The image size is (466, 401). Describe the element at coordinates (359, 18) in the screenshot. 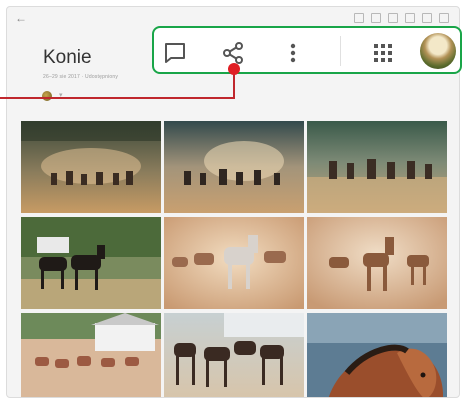

I see `add-photo-icon` at that location.